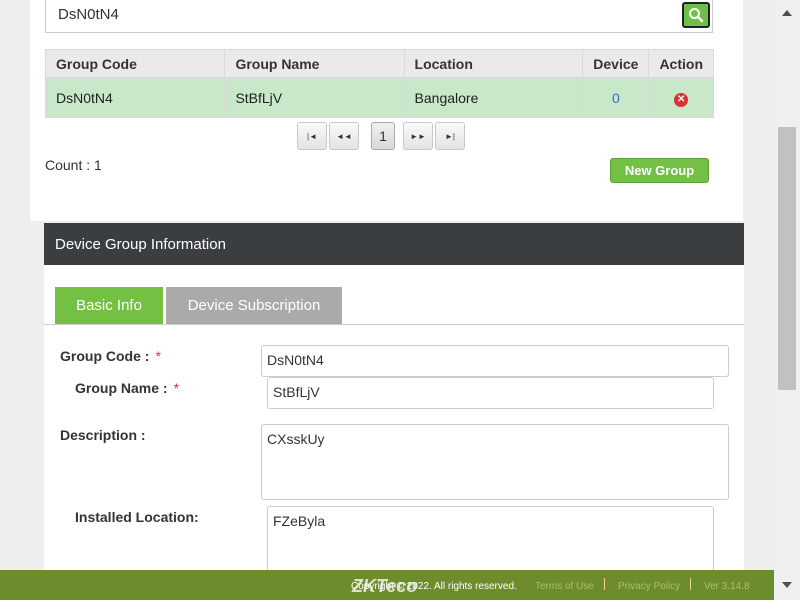 The width and height of the screenshot is (800, 600). I want to click on installed-location-field: FZeByla, so click(490, 541).